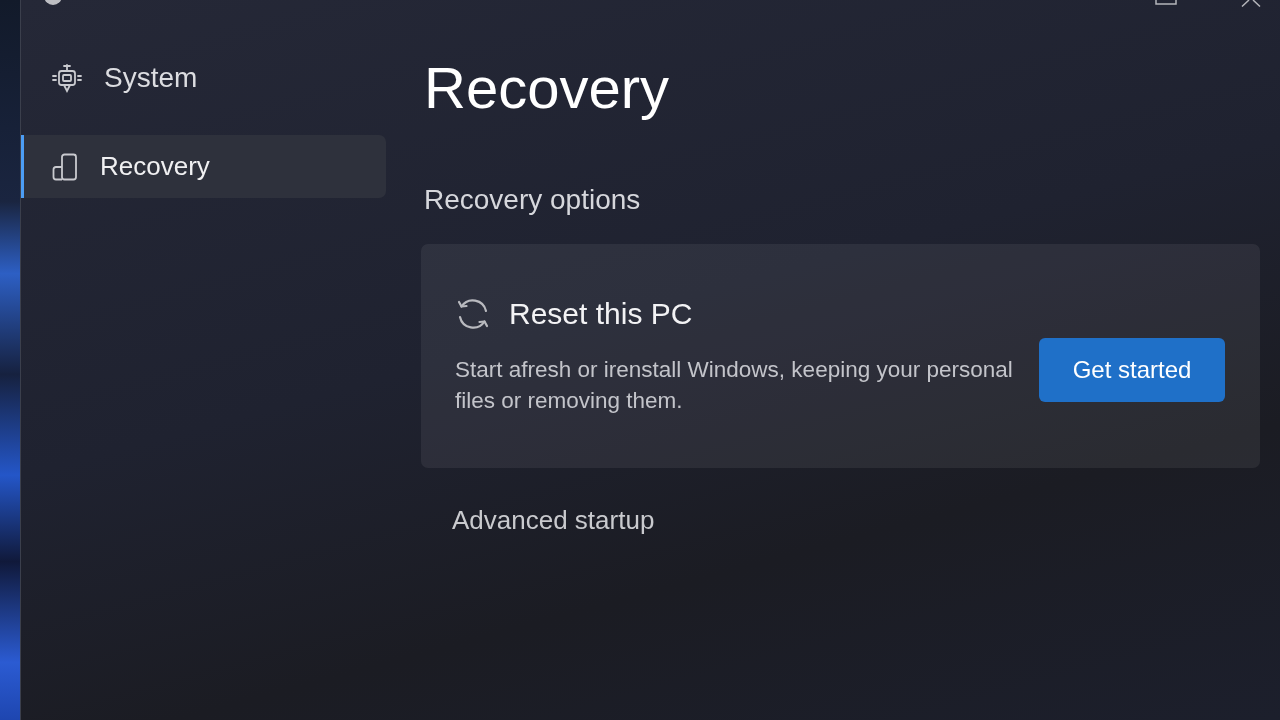 The image size is (1280, 720). What do you see at coordinates (734, 385) in the screenshot?
I see `option-description: Start afresh or irenstall Windows, keeping your personal files or removing them.` at bounding box center [734, 385].